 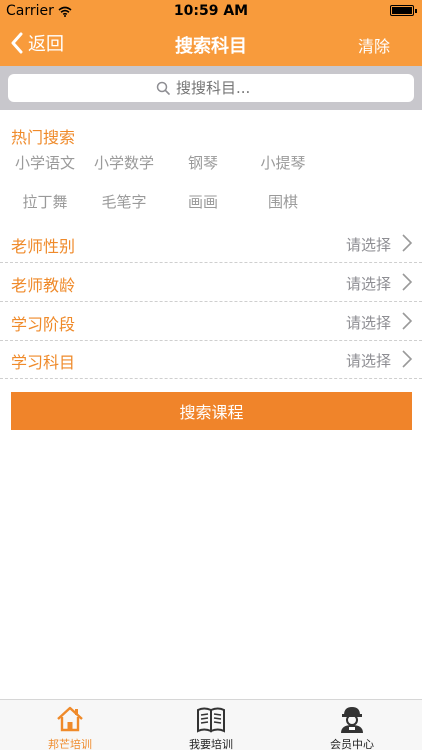 I want to click on filter-label: 学习阶段, so click(x=43, y=324).